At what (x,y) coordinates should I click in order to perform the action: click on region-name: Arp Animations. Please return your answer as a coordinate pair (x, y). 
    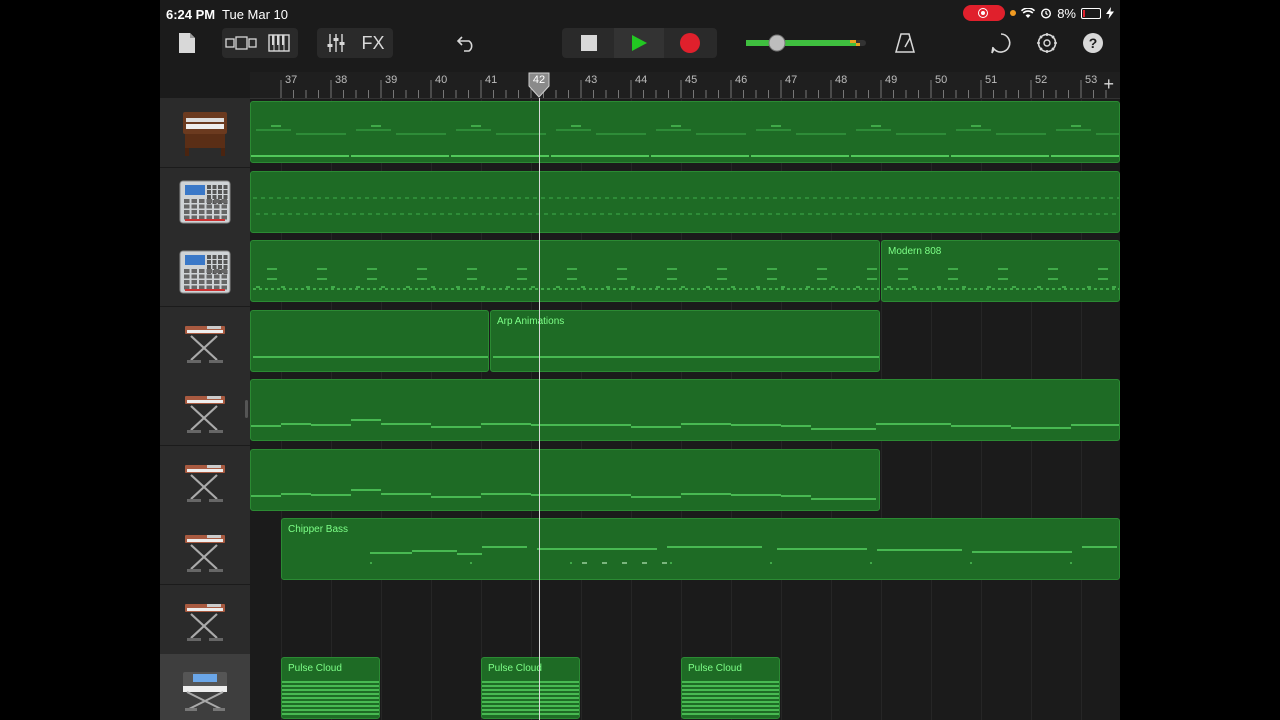
    Looking at the image, I should click on (531, 321).